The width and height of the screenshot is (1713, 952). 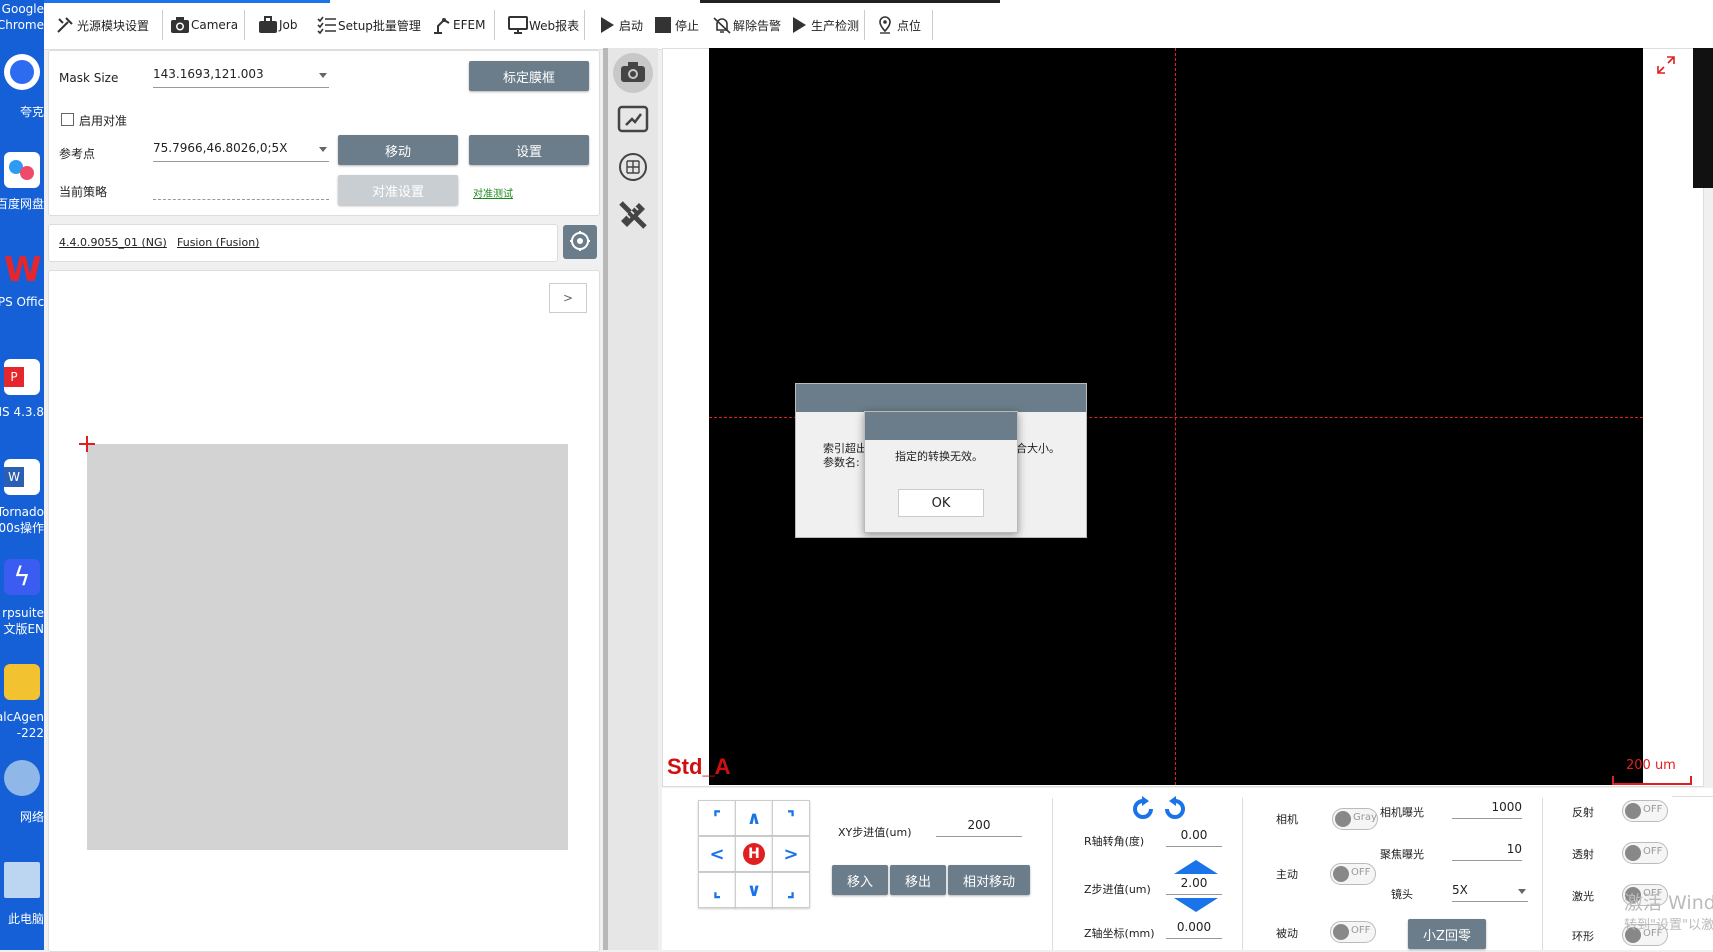 I want to click on strategy-field, so click(x=241, y=189).